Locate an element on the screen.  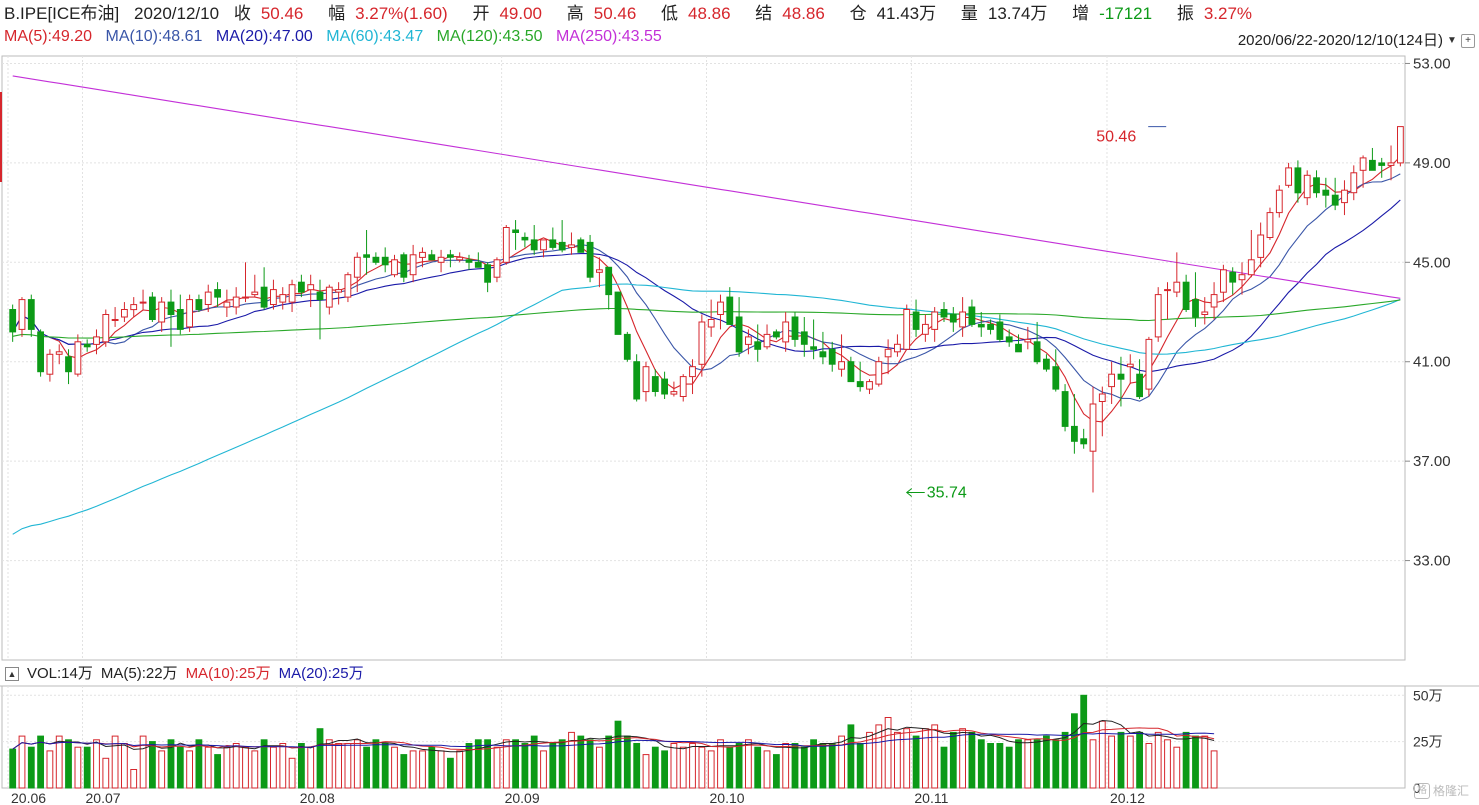
volume-tick-label: 25万 is located at coordinates (1428, 742).